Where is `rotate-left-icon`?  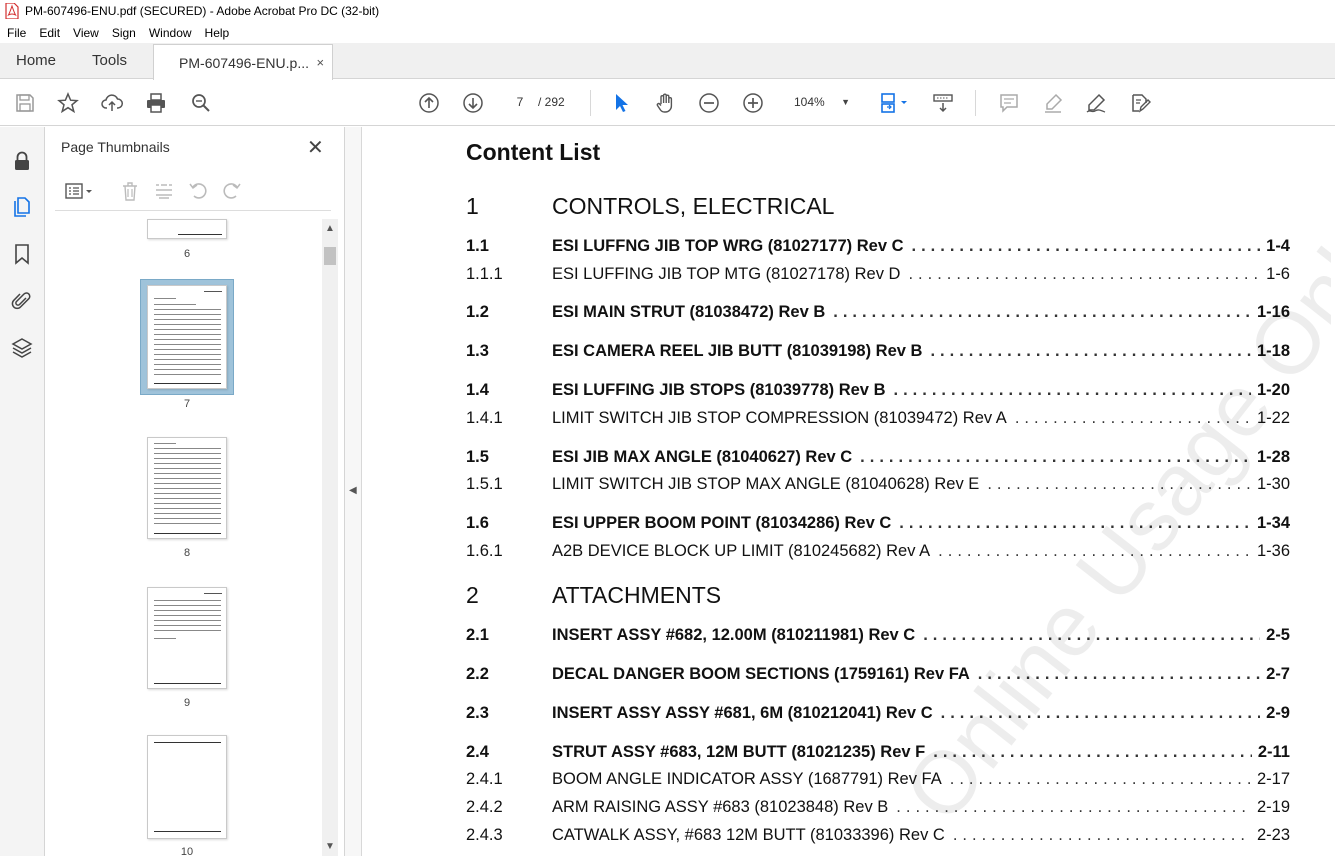
rotate-left-icon is located at coordinates (198, 191).